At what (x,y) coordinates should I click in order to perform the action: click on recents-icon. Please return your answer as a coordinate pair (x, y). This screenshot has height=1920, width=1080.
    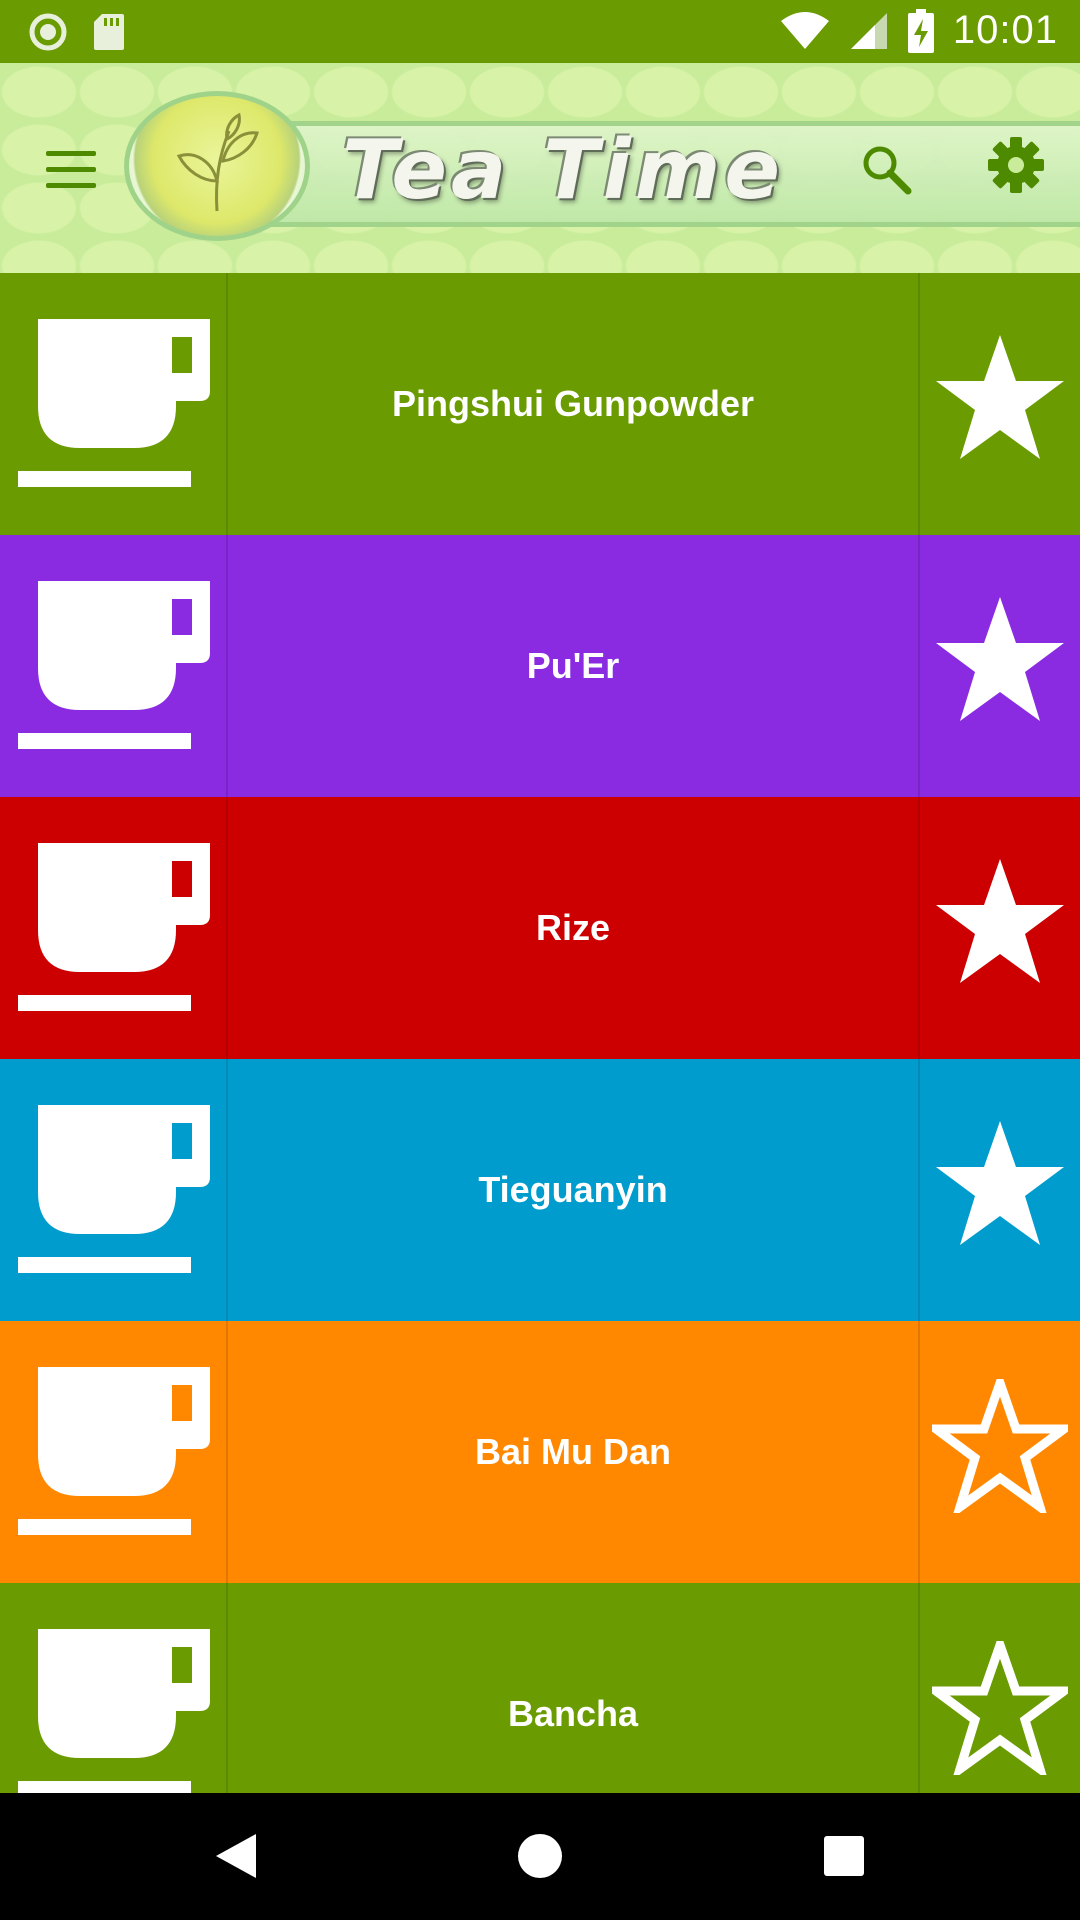
    Looking at the image, I should click on (844, 1856).